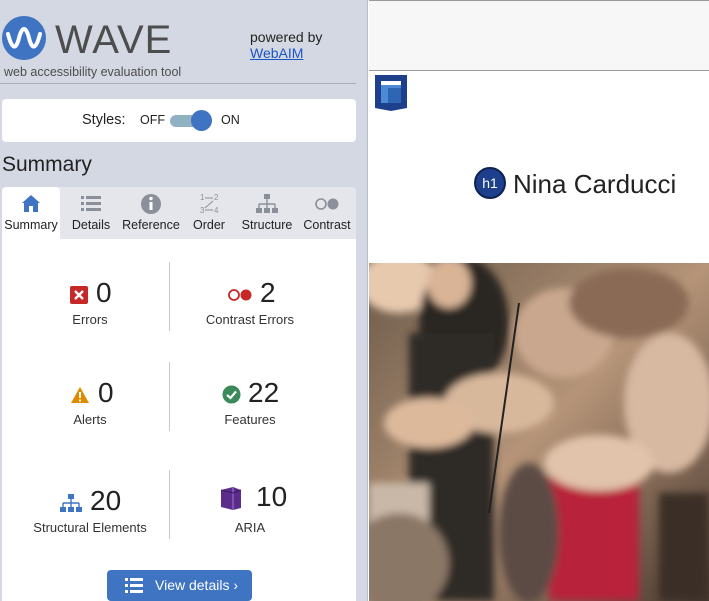 Image resolution: width=709 pixels, height=601 pixels. I want to click on alerts-count: 0, so click(106, 392).